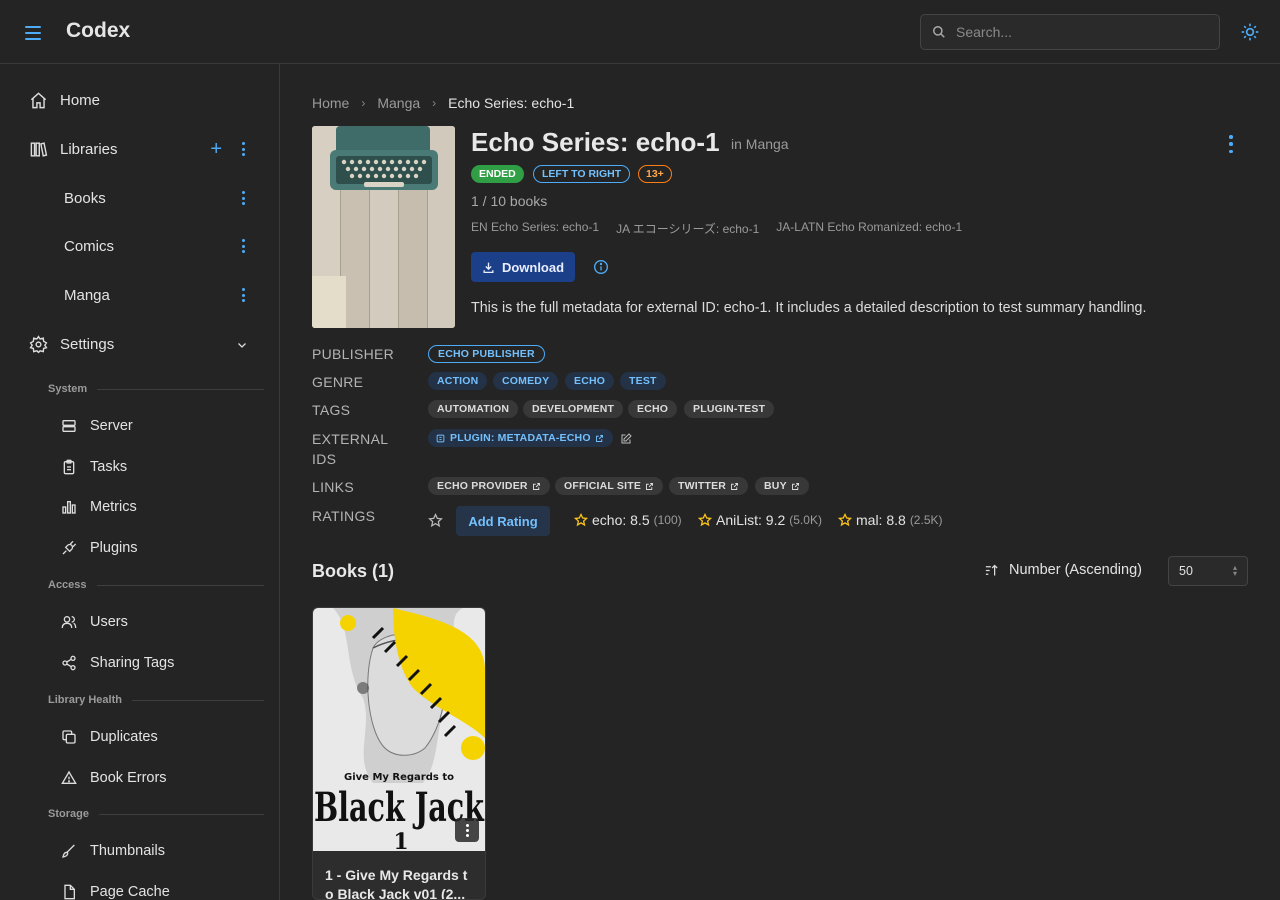  Describe the element at coordinates (69, 737) in the screenshot. I see `copy-icon` at that location.